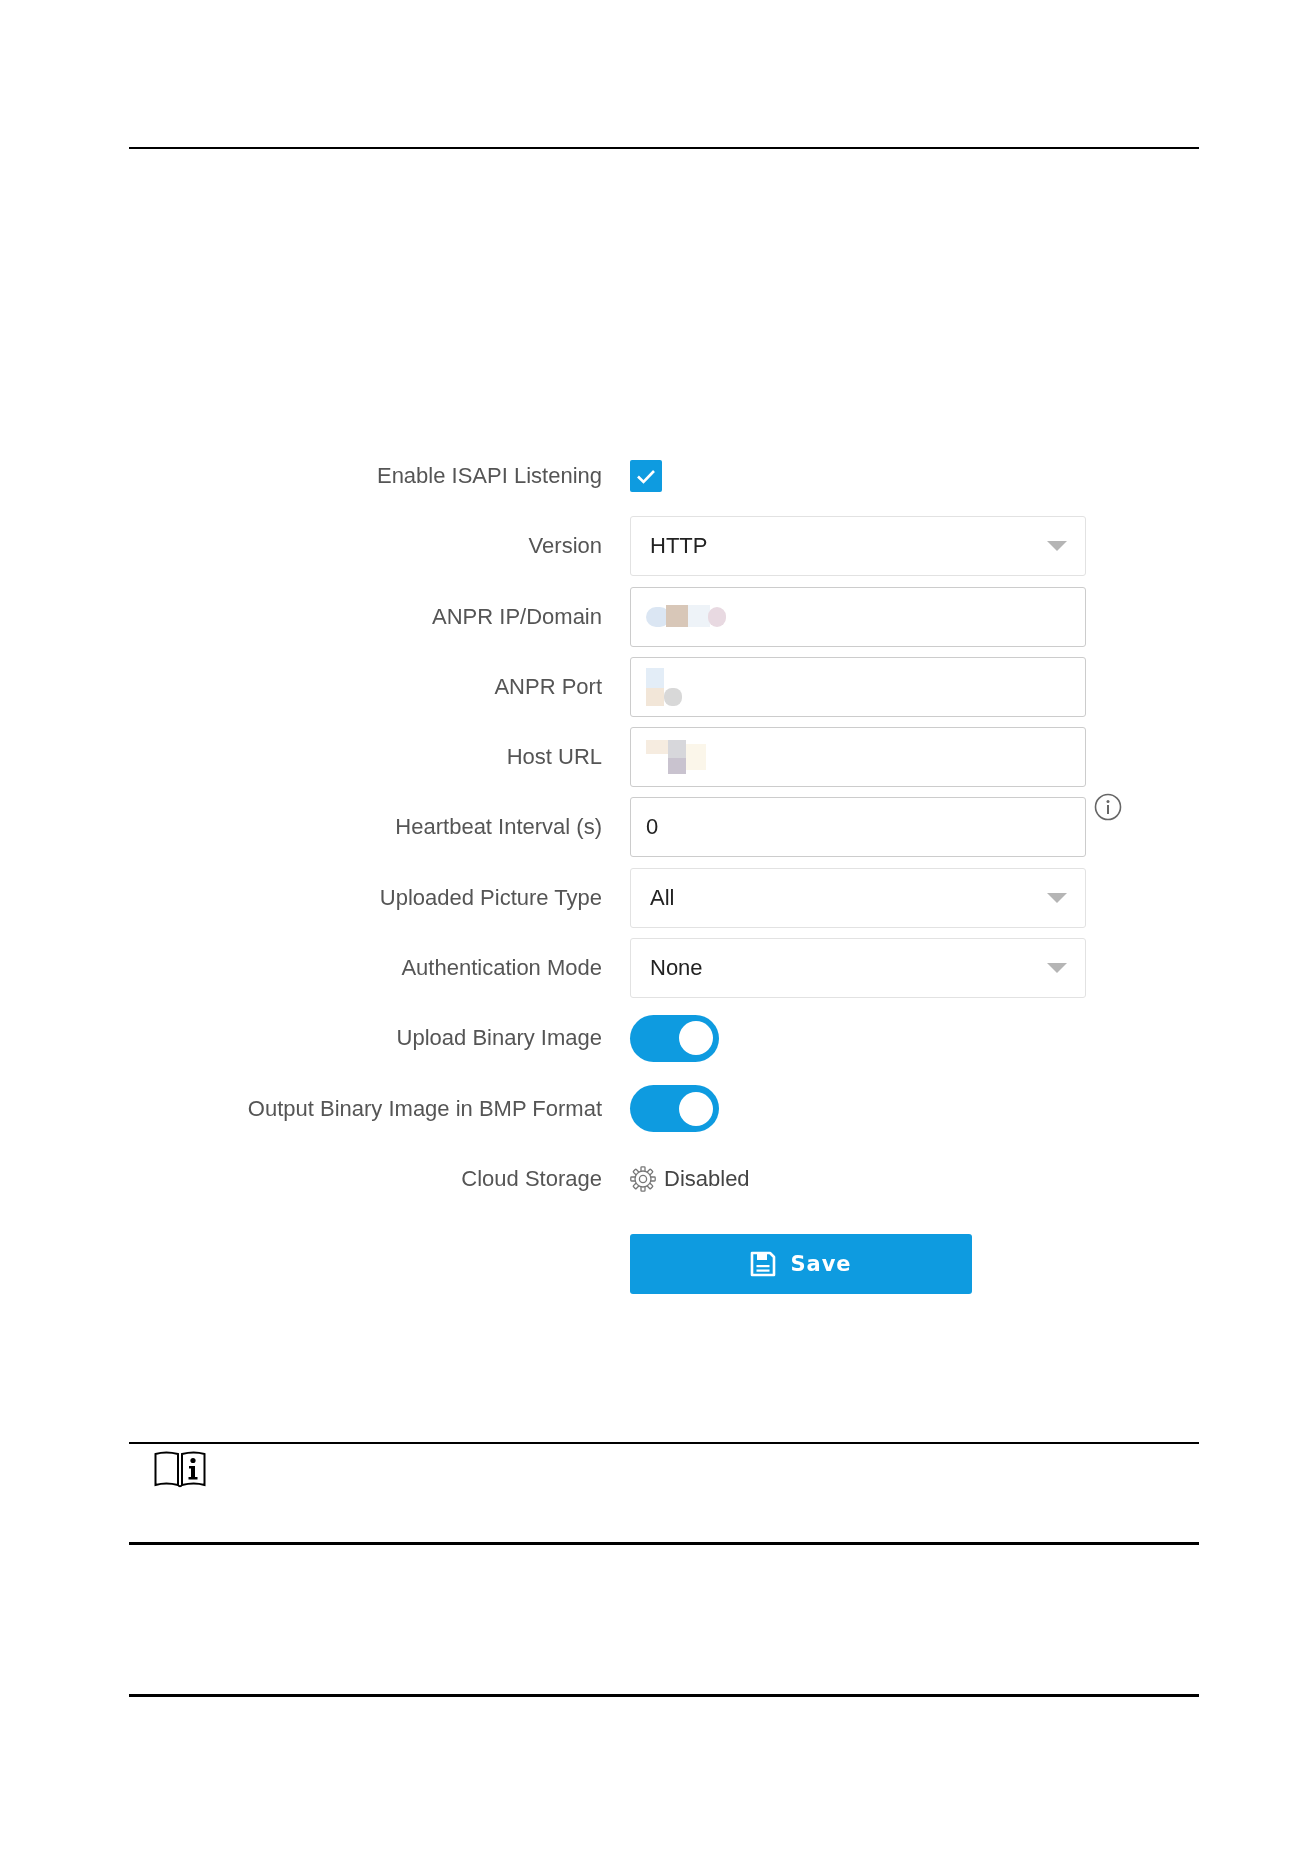 The height and width of the screenshot is (1873, 1313). I want to click on field-label: Upload Binary Image, so click(499, 1038).